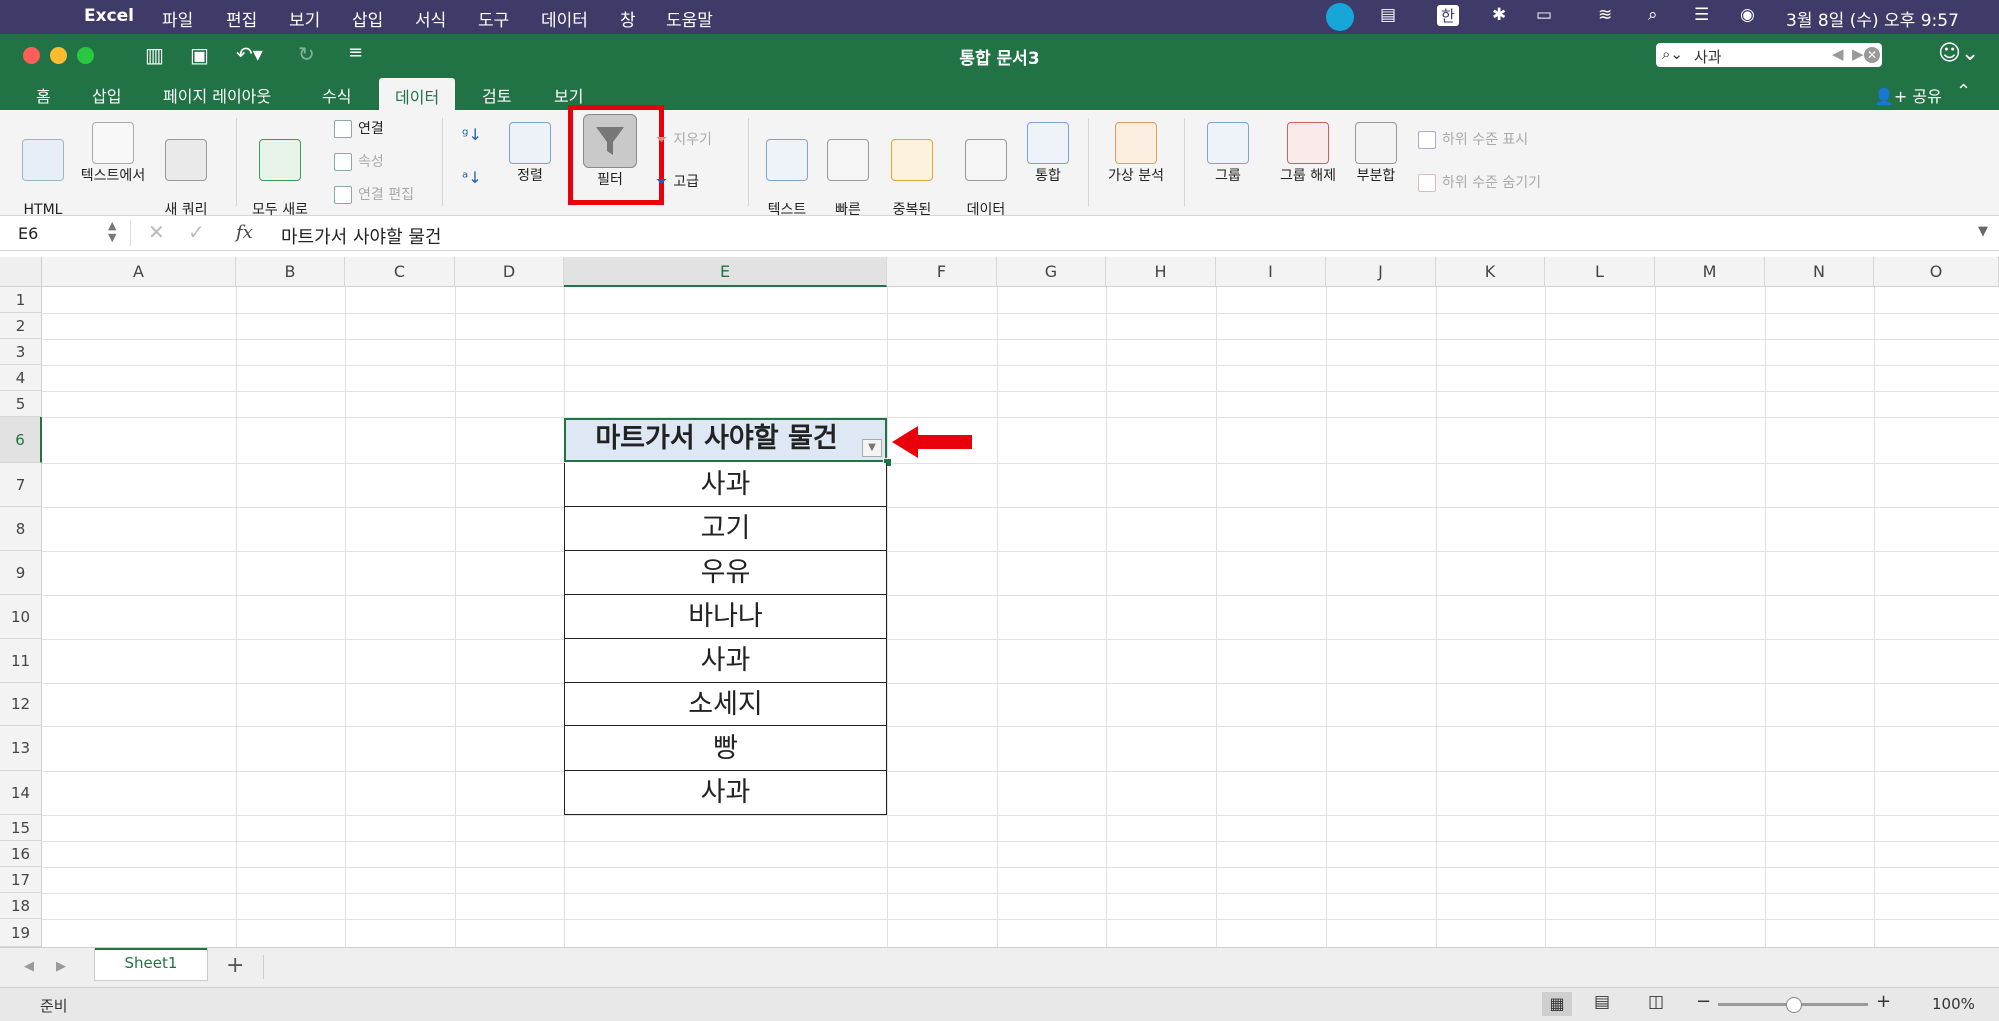  Describe the element at coordinates (21, 661) in the screenshot. I see `row-header-11: 11` at that location.